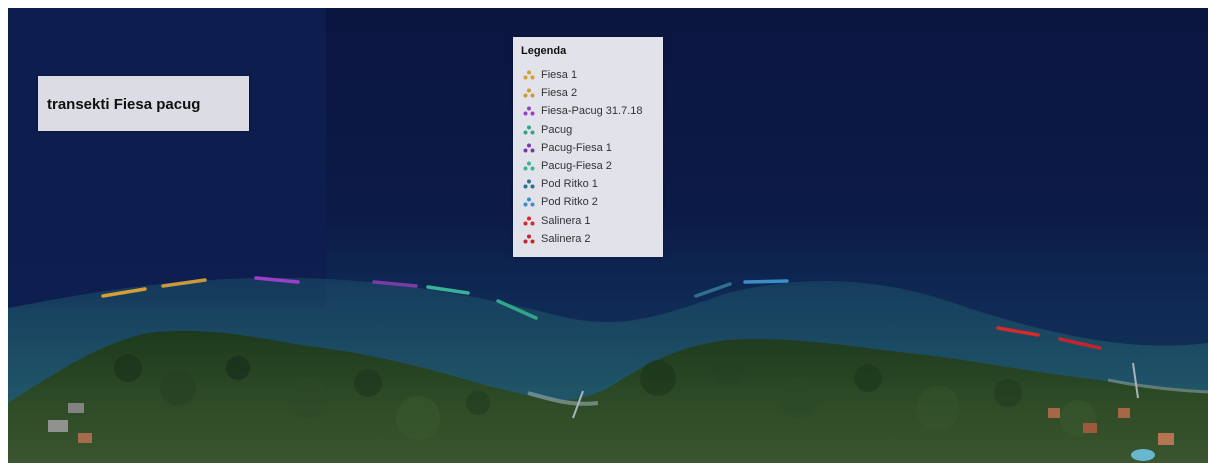  I want to click on legend-item-label: Pacug, so click(557, 129).